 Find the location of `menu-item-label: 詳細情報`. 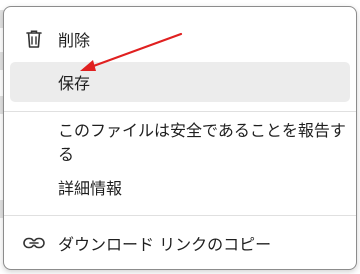

menu-item-label: 詳細情報 is located at coordinates (90, 188).